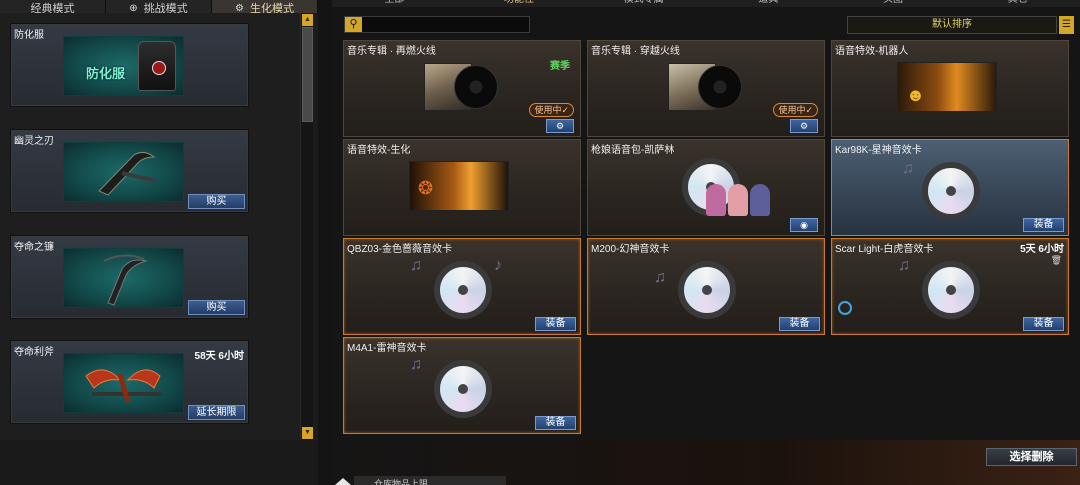 Image resolution: width=1080 pixels, height=485 pixels. Describe the element at coordinates (519, 3) in the screenshot. I see `tab-functional: 功能性` at that location.